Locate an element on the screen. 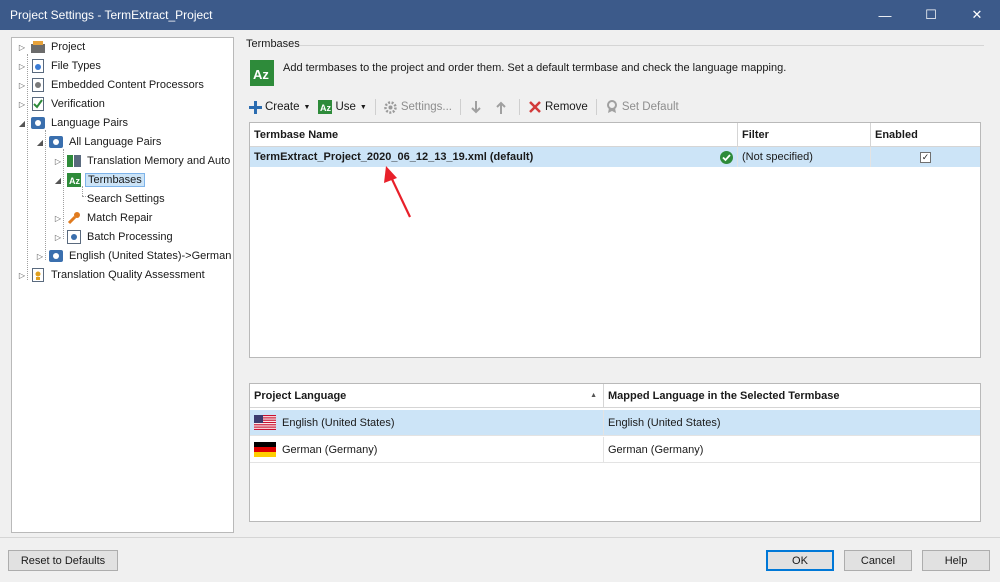 The image size is (1000, 582). arrow-up-icon is located at coordinates (501, 107).